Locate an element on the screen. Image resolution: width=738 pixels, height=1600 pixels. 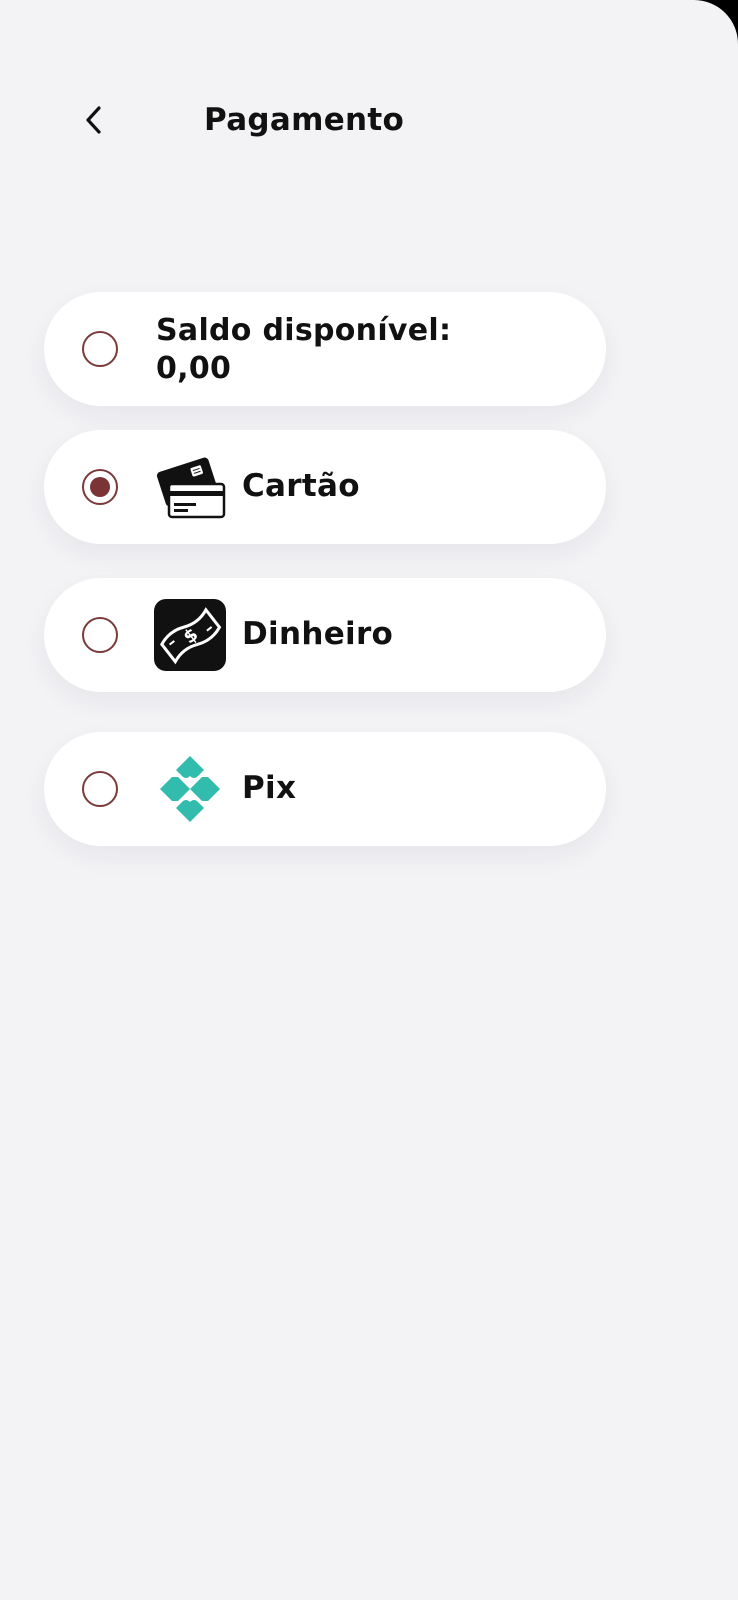
payment-option-cartao: Cartão is located at coordinates (325, 487).